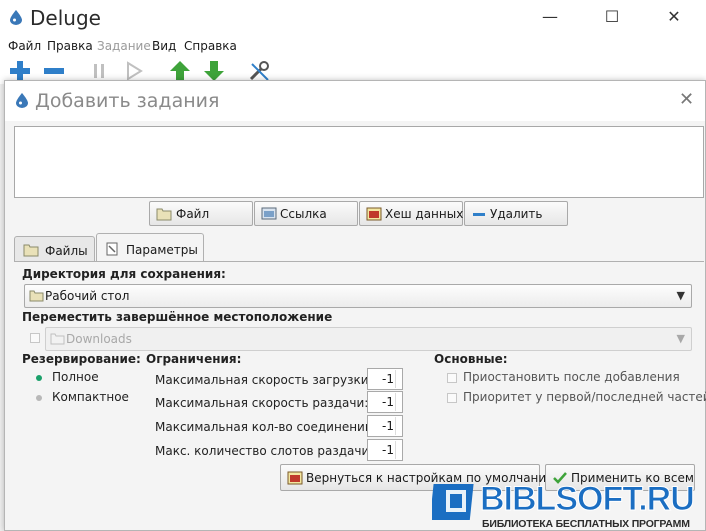 This screenshot has width=706, height=531. I want to click on menu-view: Вид, so click(164, 46).